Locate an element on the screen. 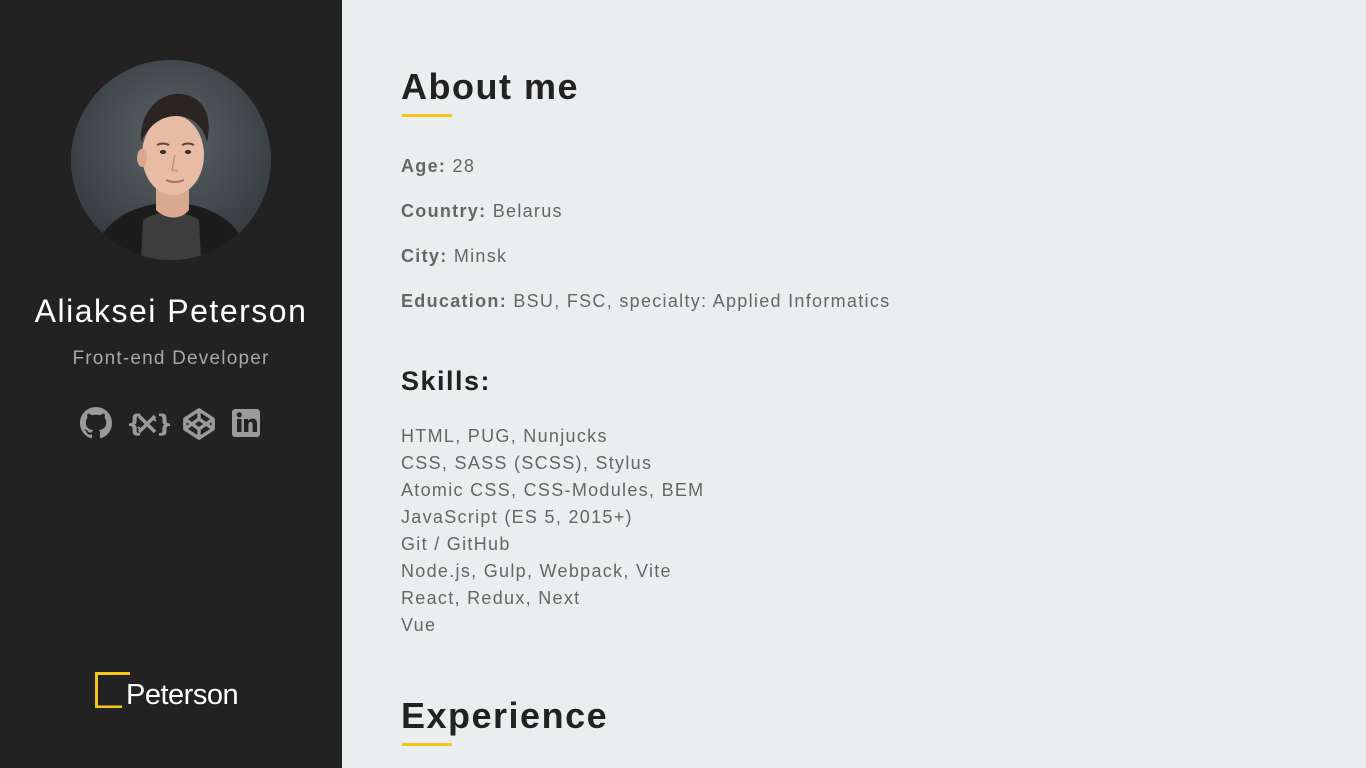 The height and width of the screenshot is (768, 1366). profile-role: Front-end Developer is located at coordinates (171, 358).